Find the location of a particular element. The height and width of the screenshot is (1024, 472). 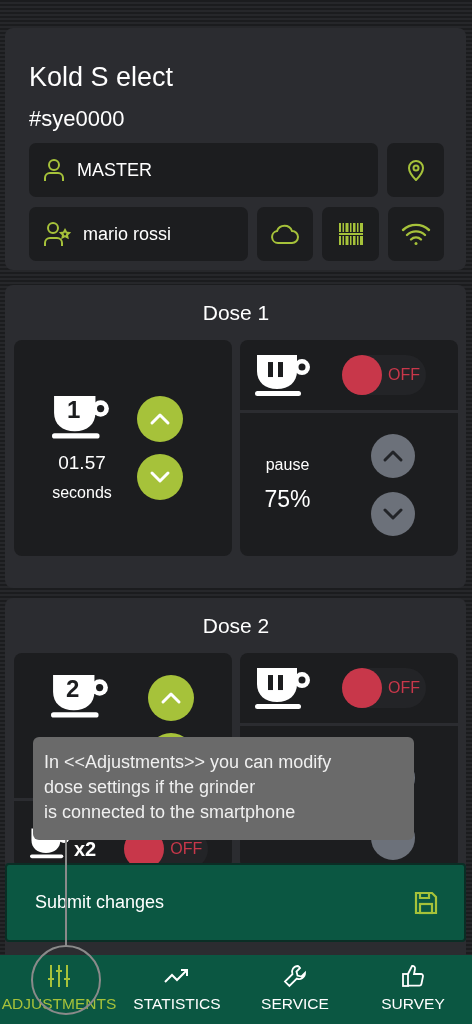

role-label: MASTER is located at coordinates (114, 170).